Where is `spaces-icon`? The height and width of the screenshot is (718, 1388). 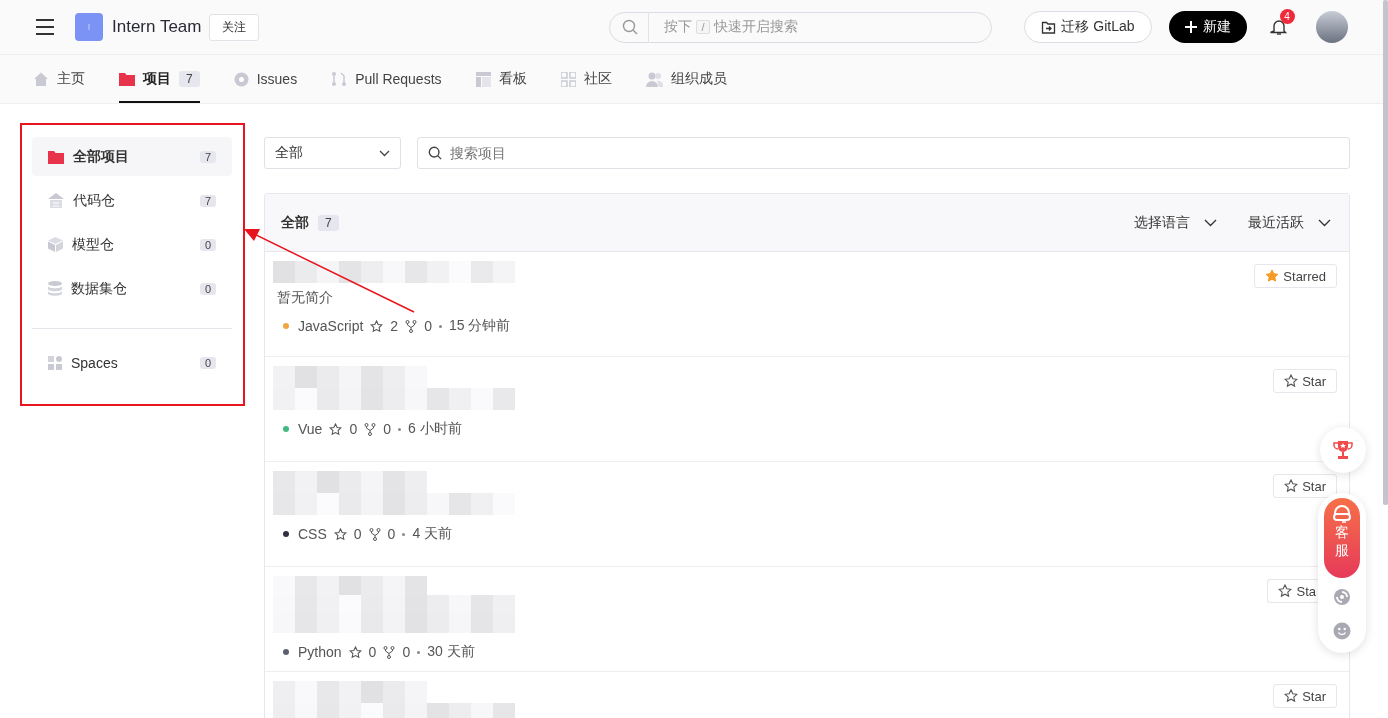 spaces-icon is located at coordinates (55, 362).